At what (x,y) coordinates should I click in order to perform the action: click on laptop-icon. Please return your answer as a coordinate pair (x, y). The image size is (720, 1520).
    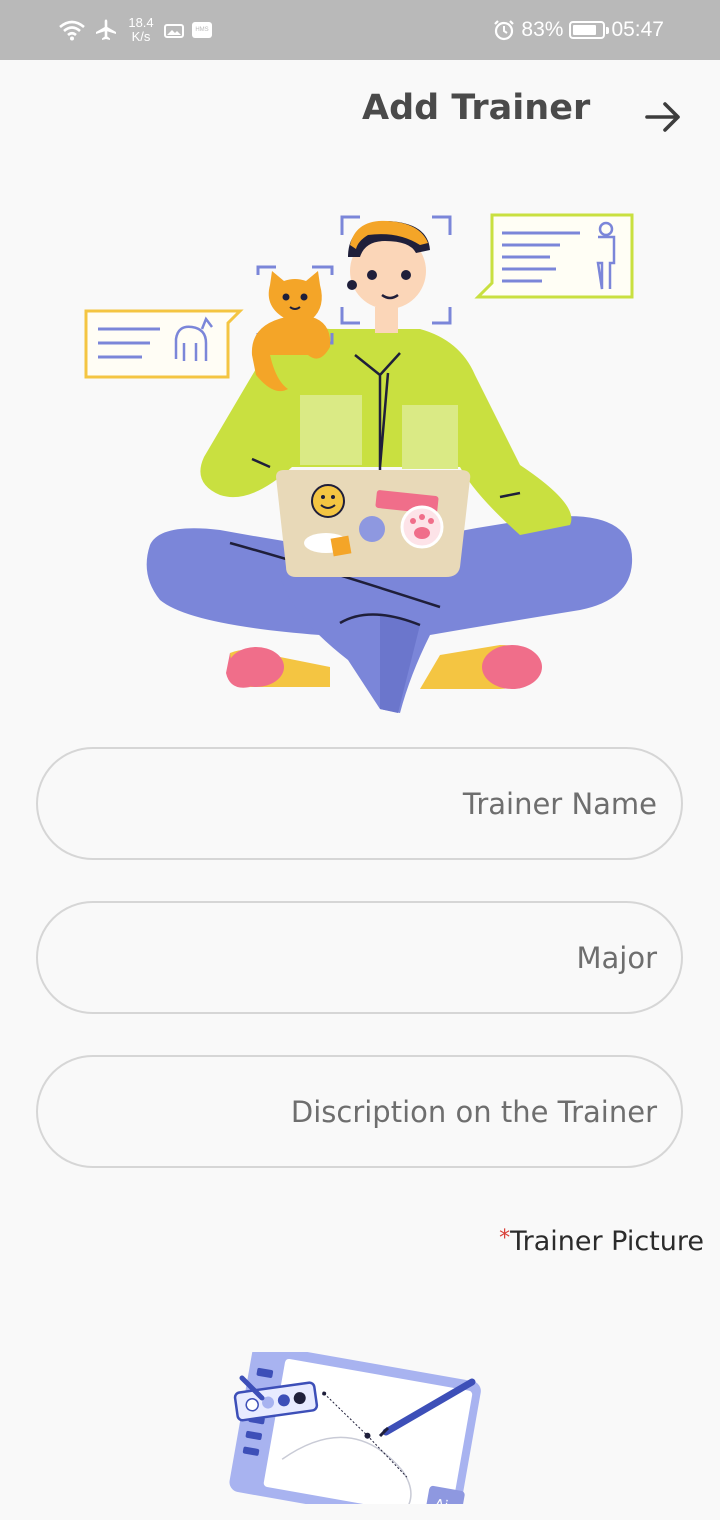
    Looking at the image, I should click on (373, 523).